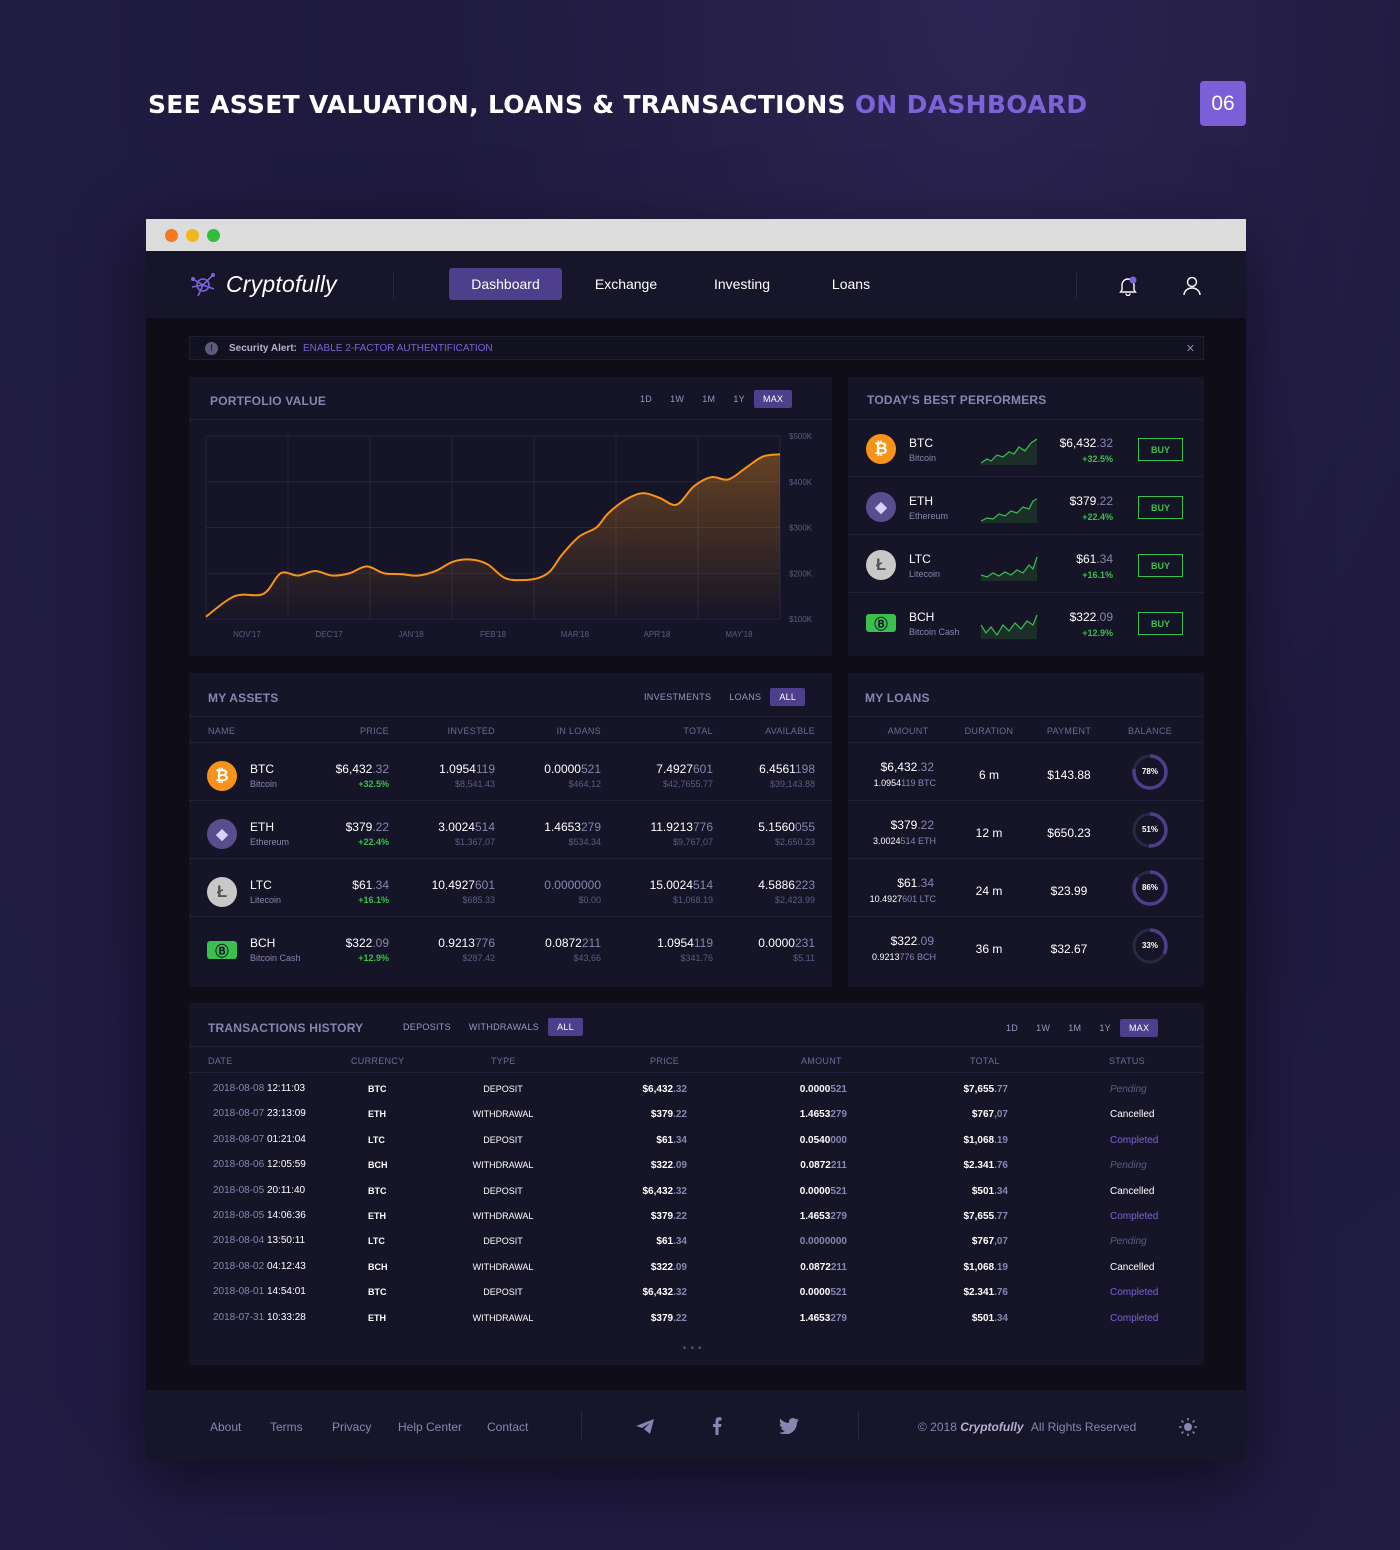  What do you see at coordinates (1026, 946) in the screenshot?
I see `loan-row: $322.09 0.9213776 BCH 36 m $32.67 33%` at bounding box center [1026, 946].